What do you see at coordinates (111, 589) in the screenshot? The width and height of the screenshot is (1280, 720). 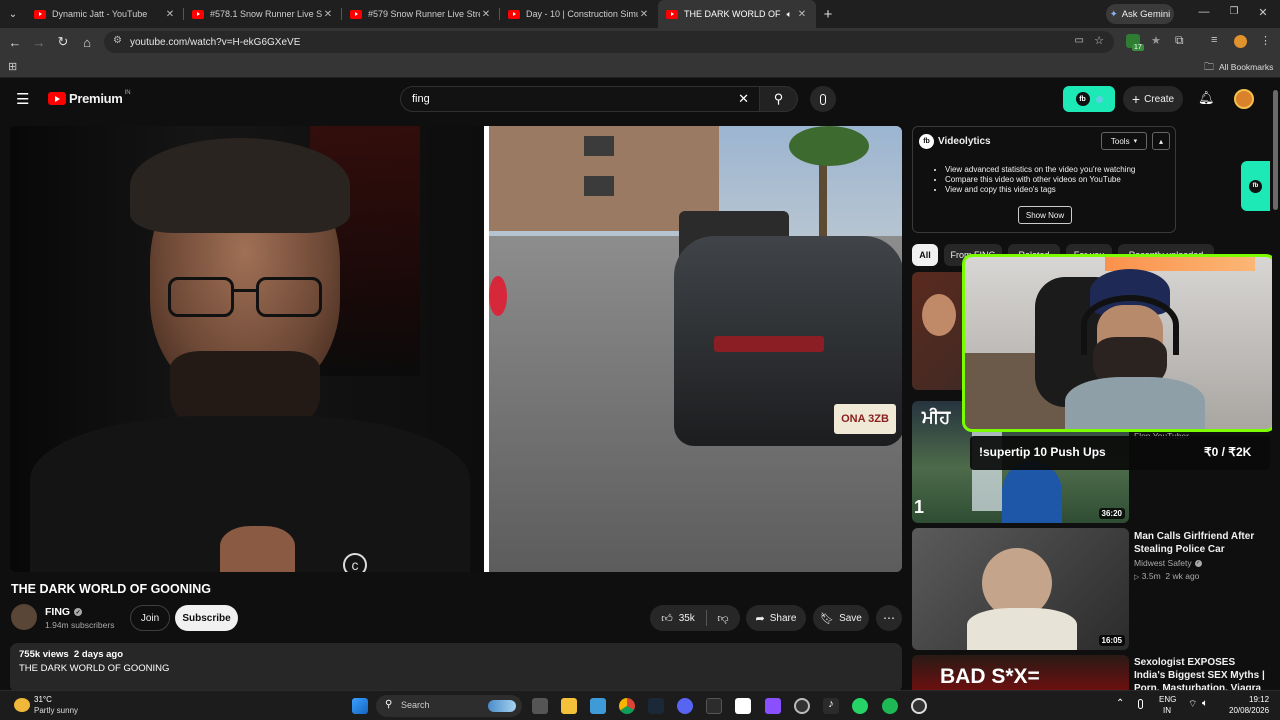 I see `video-title: THE DARK WORLD OF GOONING` at bounding box center [111, 589].